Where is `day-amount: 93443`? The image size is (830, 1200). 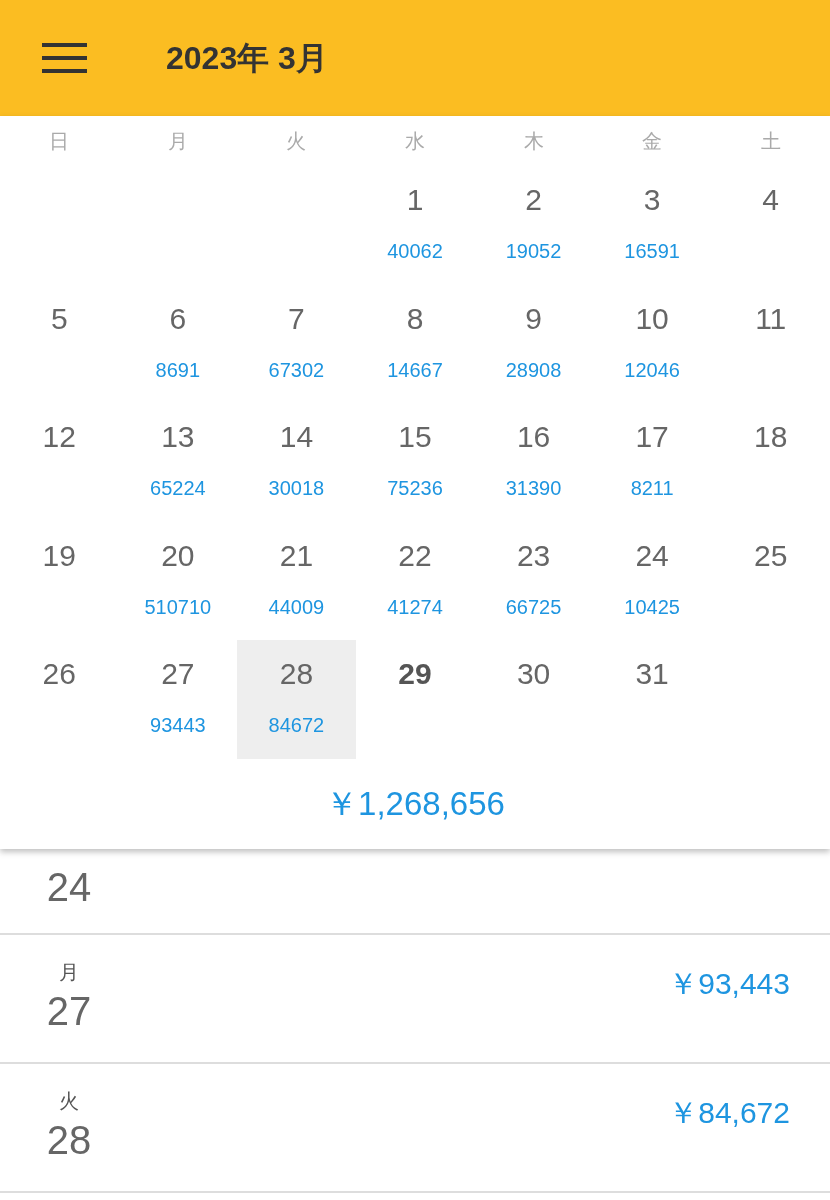
day-amount: 93443 is located at coordinates (178, 725).